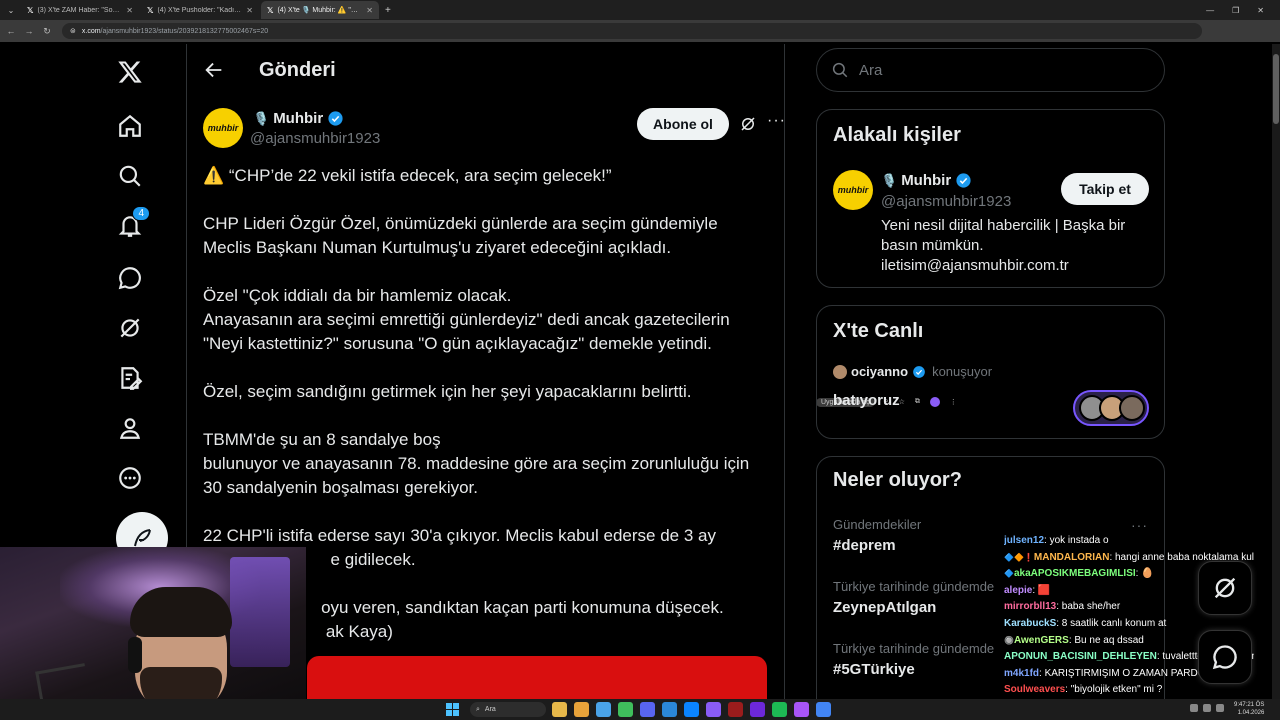  I want to click on page-scrollbar, so click(1276, 371).